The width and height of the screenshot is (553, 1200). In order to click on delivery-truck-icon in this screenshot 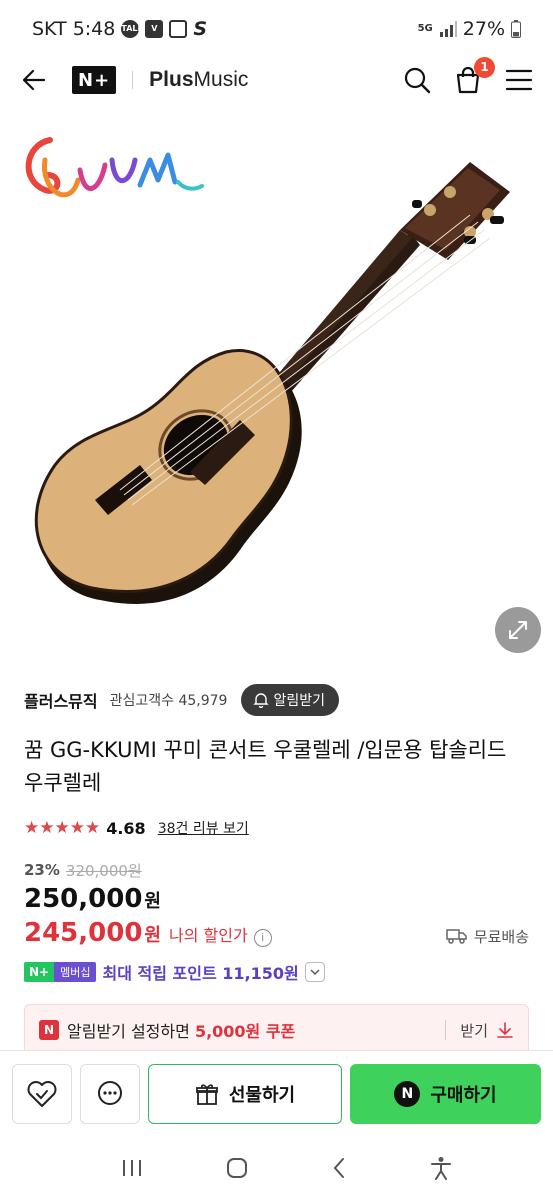, I will do `click(456, 936)`.